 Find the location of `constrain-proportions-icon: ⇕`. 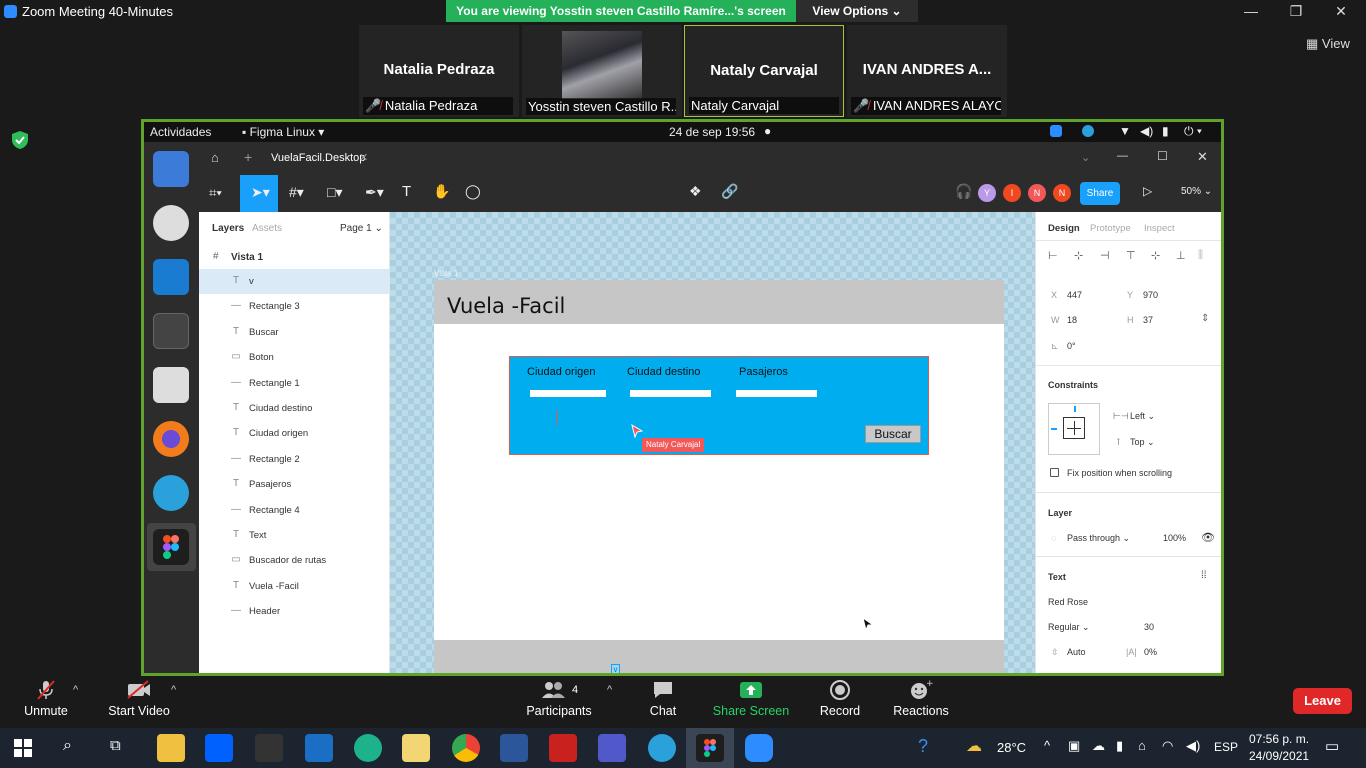

constrain-proportions-icon: ⇕ is located at coordinates (1205, 318).